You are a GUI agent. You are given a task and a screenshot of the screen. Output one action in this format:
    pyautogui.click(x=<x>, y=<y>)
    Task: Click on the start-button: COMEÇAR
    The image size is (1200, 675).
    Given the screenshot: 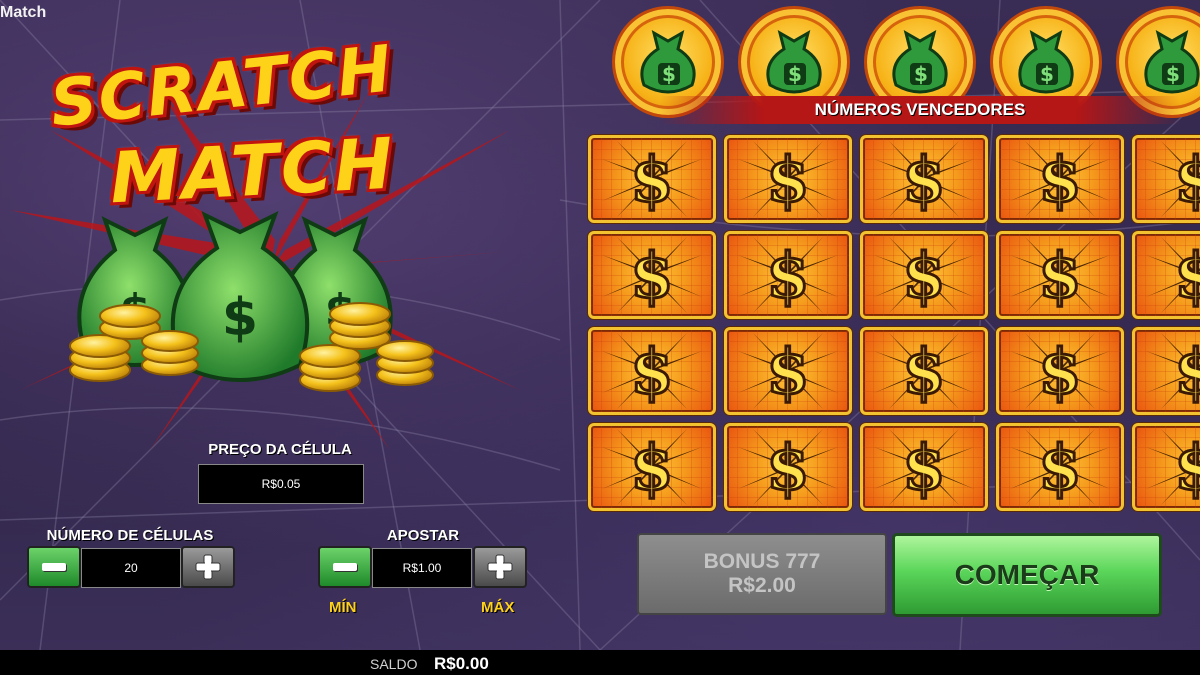 What is the action you would take?
    pyautogui.click(x=1027, y=575)
    